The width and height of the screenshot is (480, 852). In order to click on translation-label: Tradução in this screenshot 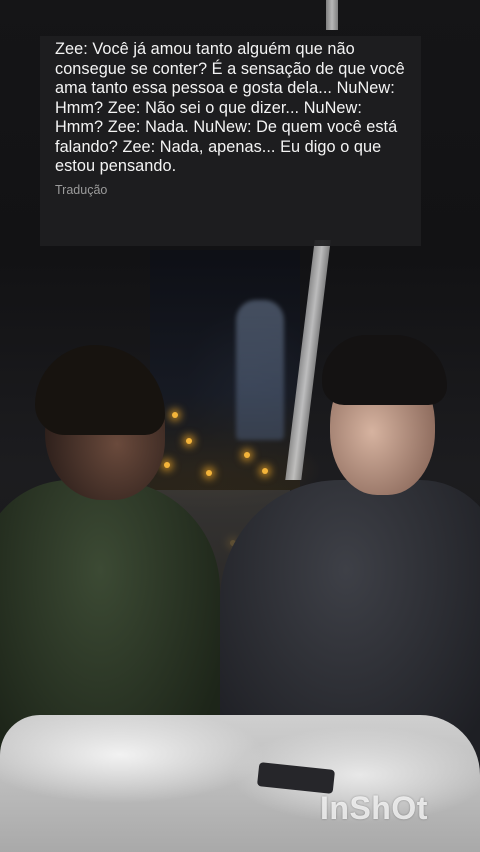, I will do `click(81, 189)`.